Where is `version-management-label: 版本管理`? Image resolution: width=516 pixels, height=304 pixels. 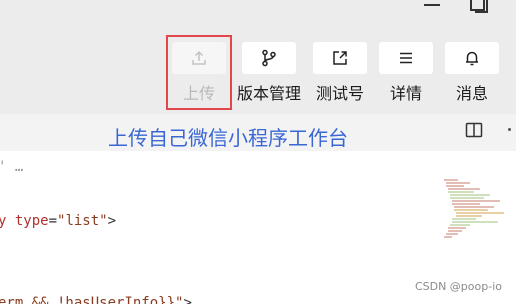 version-management-label: 版本管理 is located at coordinates (268, 93).